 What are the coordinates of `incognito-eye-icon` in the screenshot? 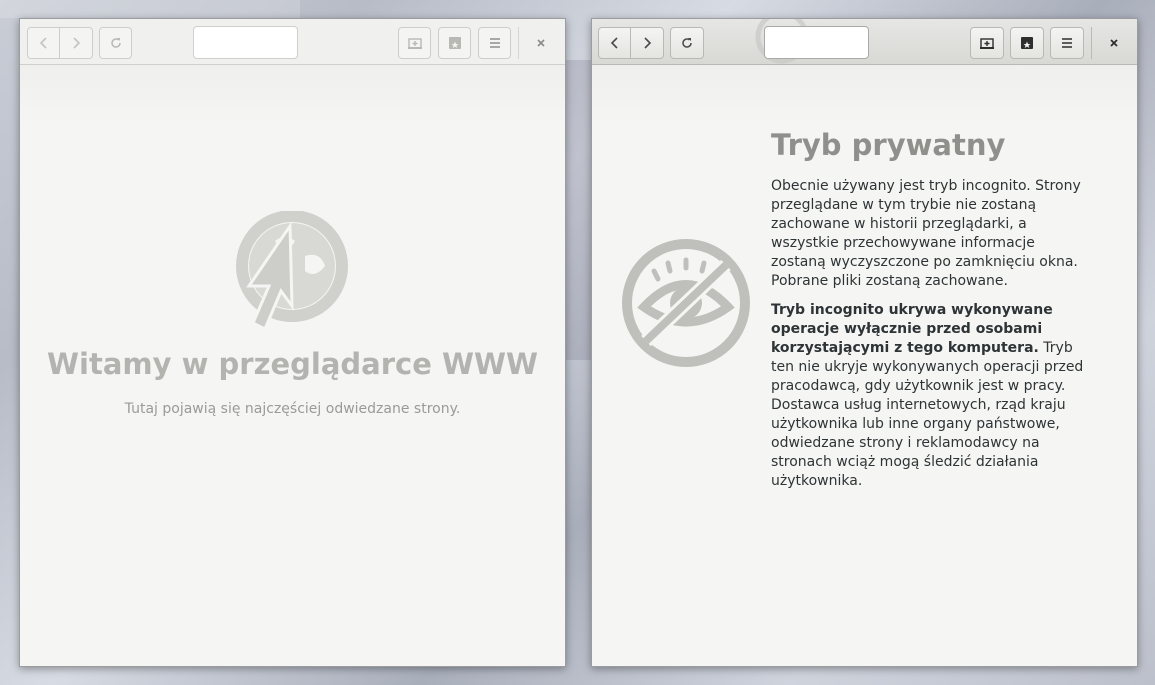 It's located at (686, 303).